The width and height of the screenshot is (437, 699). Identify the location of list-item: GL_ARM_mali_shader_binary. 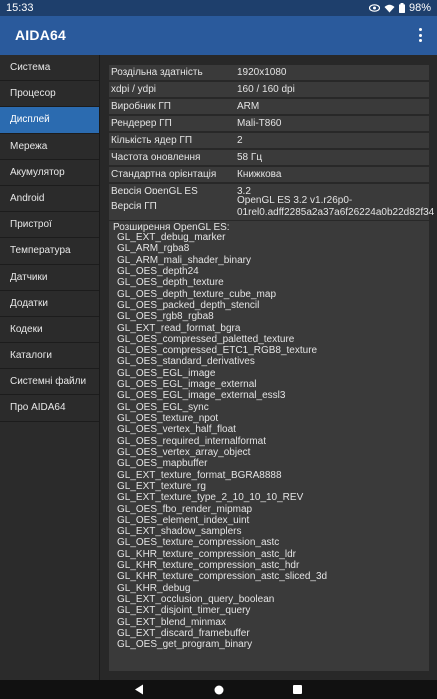
(184, 260).